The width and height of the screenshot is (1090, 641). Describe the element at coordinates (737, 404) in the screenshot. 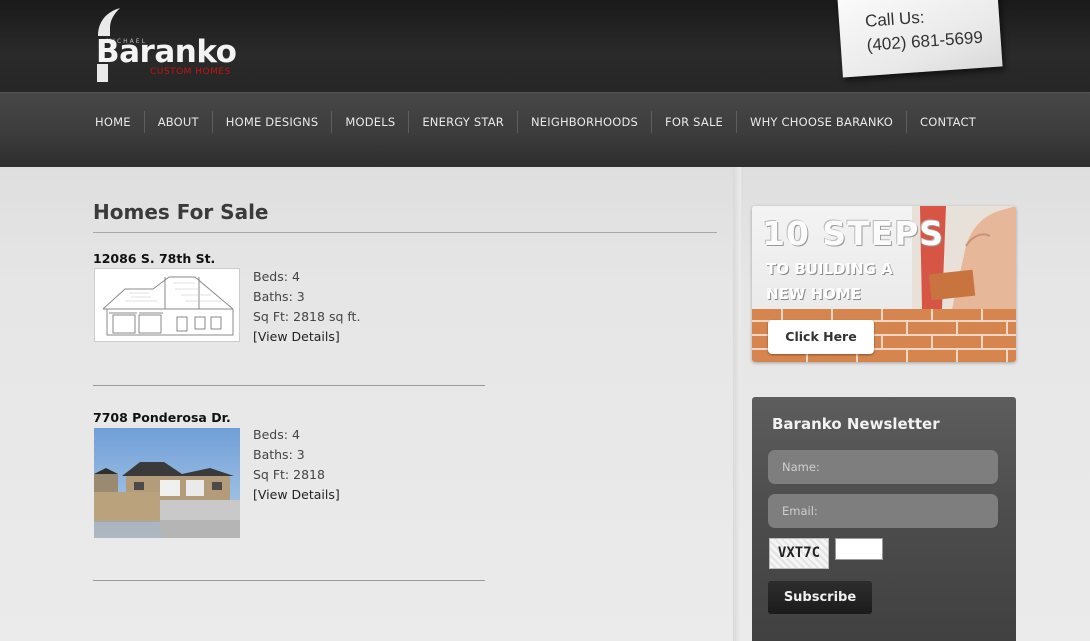

I see `sidebar-divider` at that location.